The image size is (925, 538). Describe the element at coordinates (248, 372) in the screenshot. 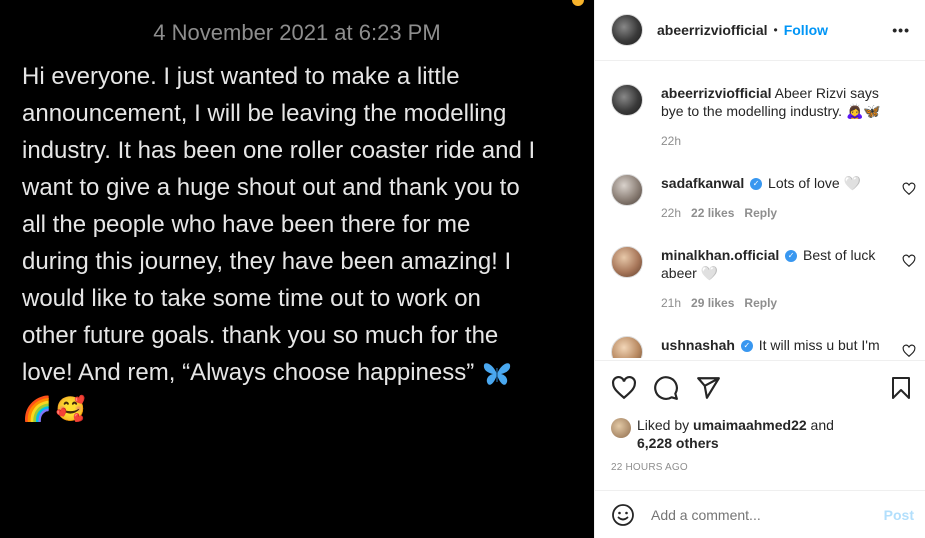

I see `story-line: love! And rem, “Always choose happiness”` at that location.